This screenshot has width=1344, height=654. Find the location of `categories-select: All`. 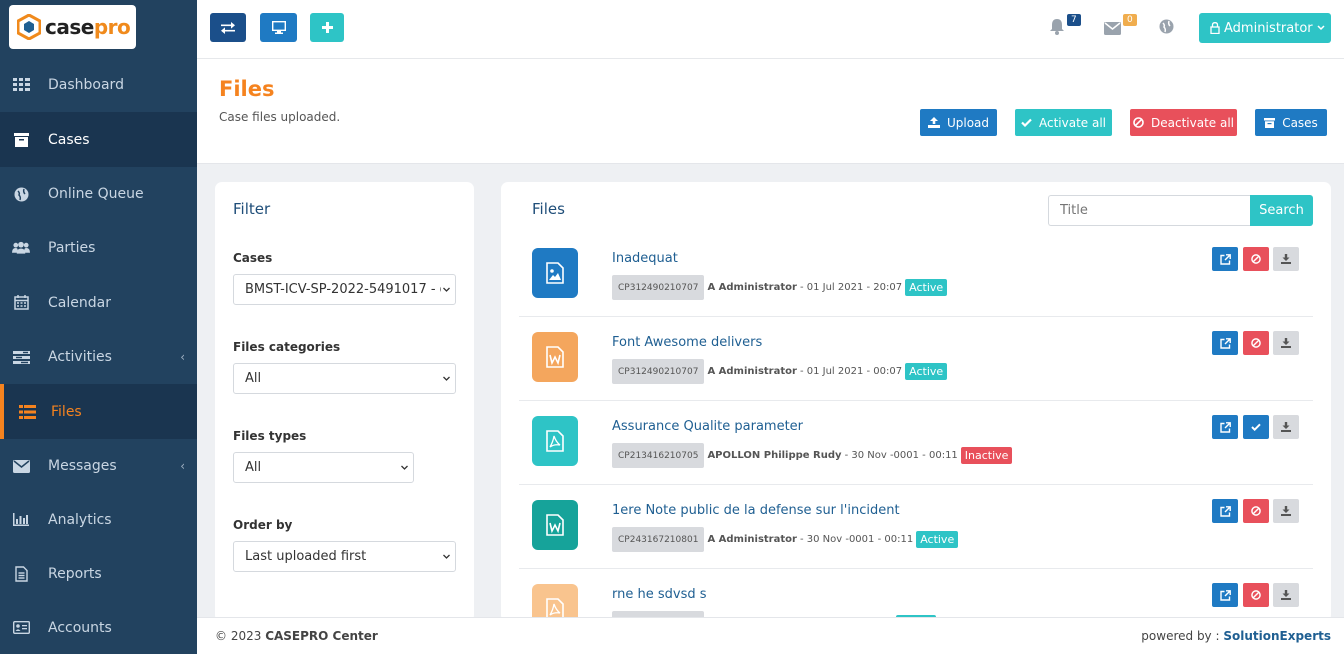

categories-select: All is located at coordinates (344, 378).